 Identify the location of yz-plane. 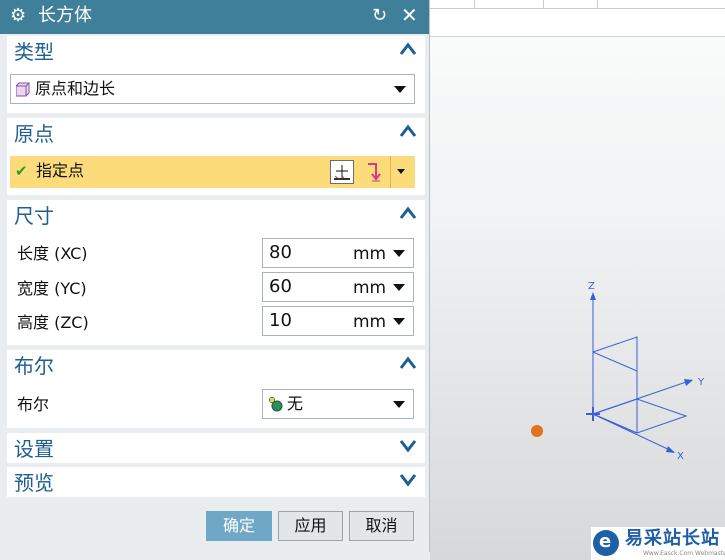
(615, 375).